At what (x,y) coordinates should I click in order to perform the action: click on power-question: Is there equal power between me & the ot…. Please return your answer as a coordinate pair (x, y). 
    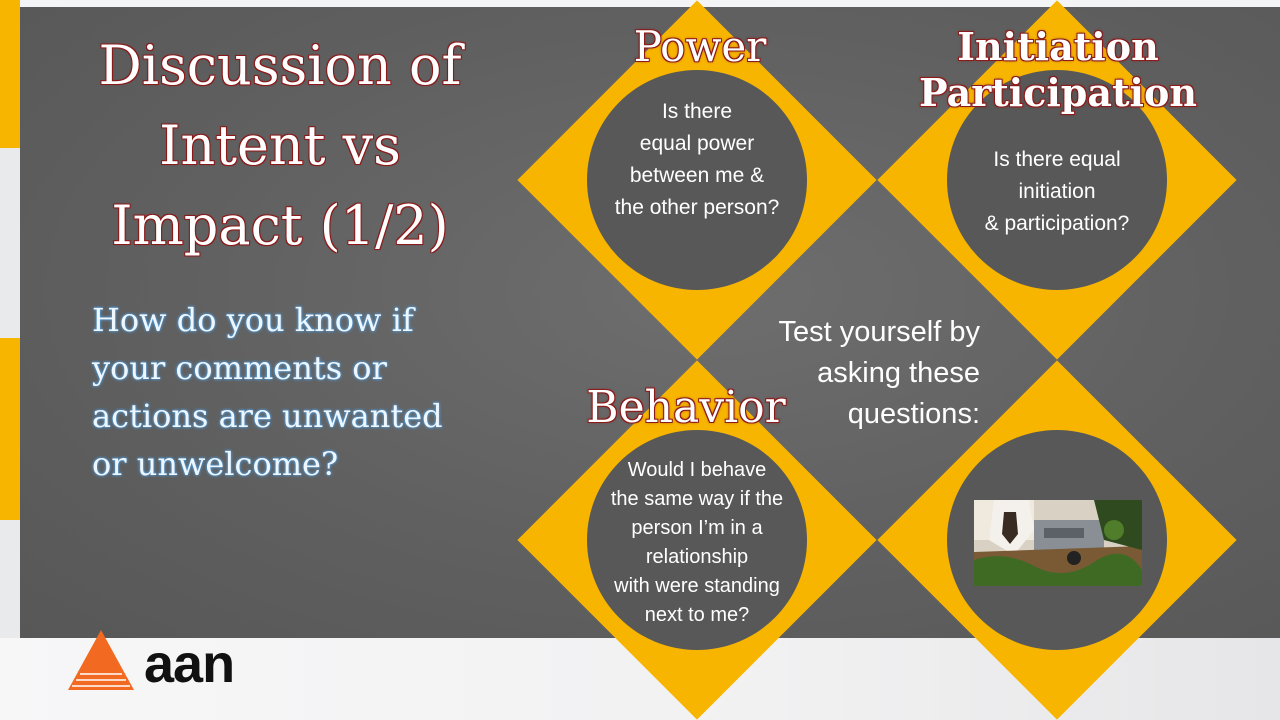
    Looking at the image, I should click on (697, 159).